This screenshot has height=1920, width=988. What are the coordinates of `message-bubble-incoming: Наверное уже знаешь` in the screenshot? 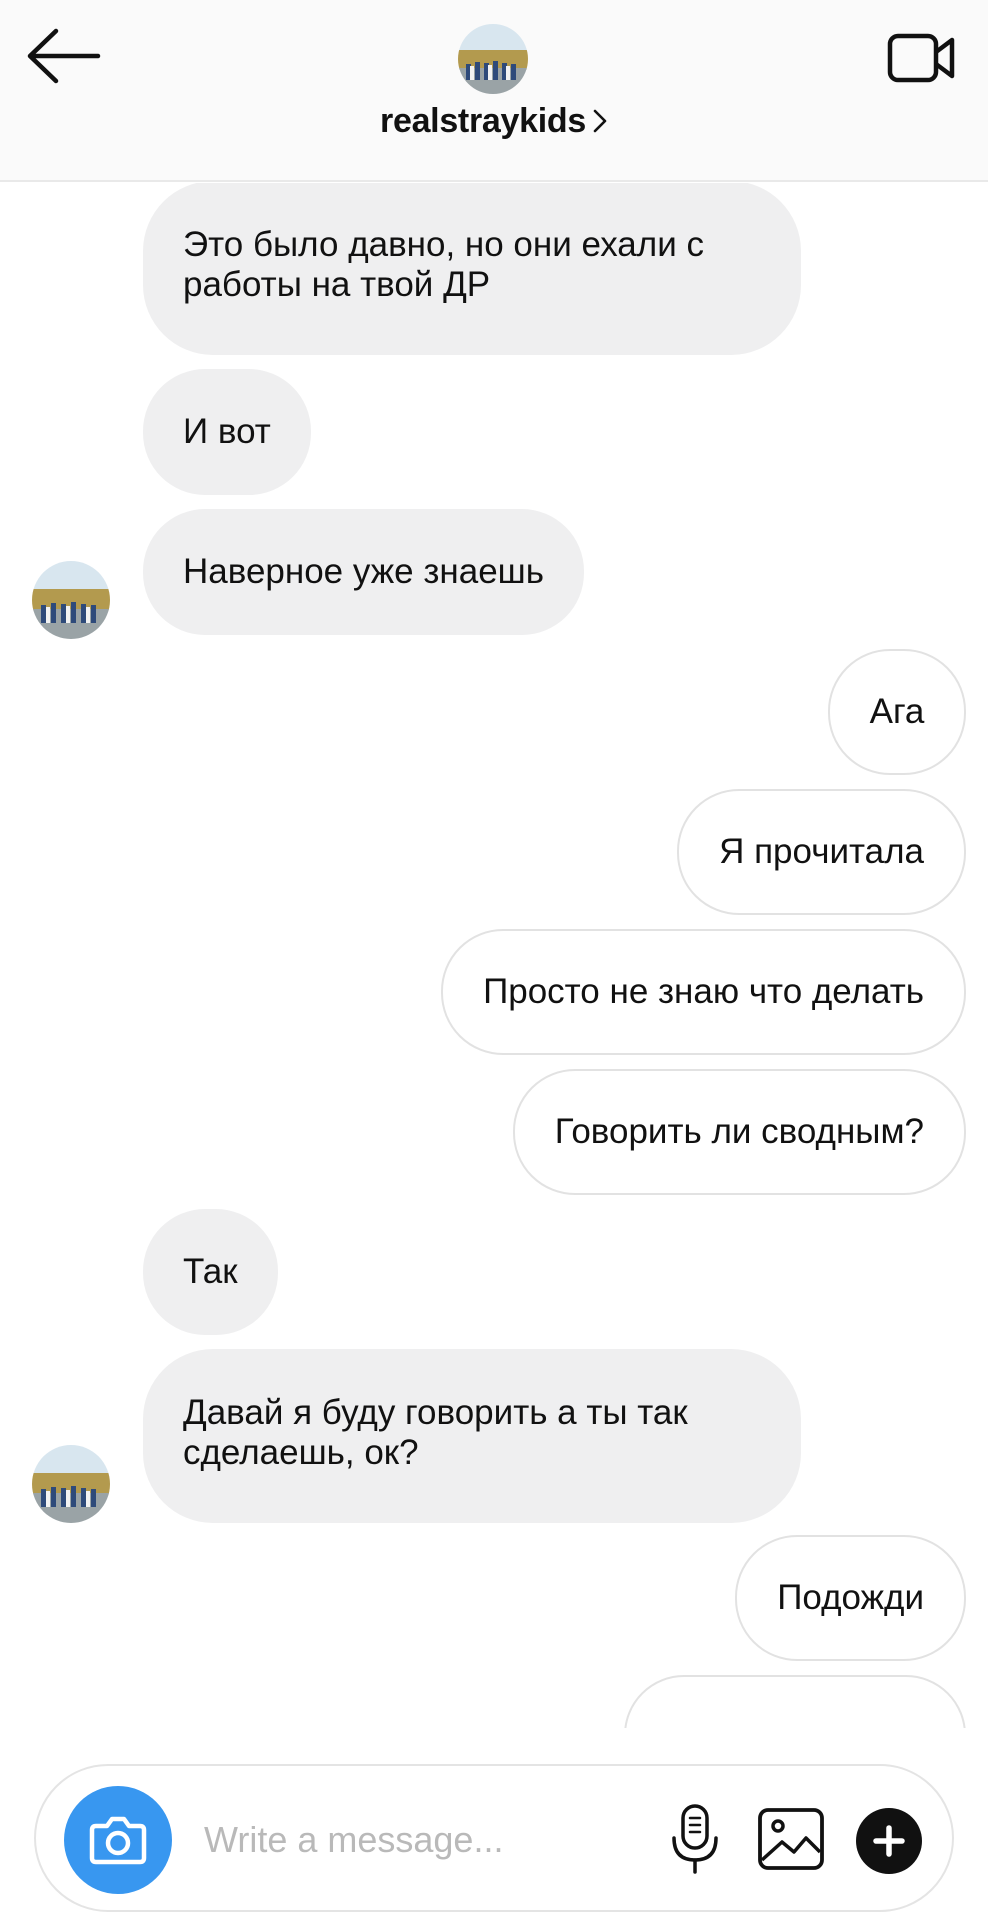 It's located at (363, 572).